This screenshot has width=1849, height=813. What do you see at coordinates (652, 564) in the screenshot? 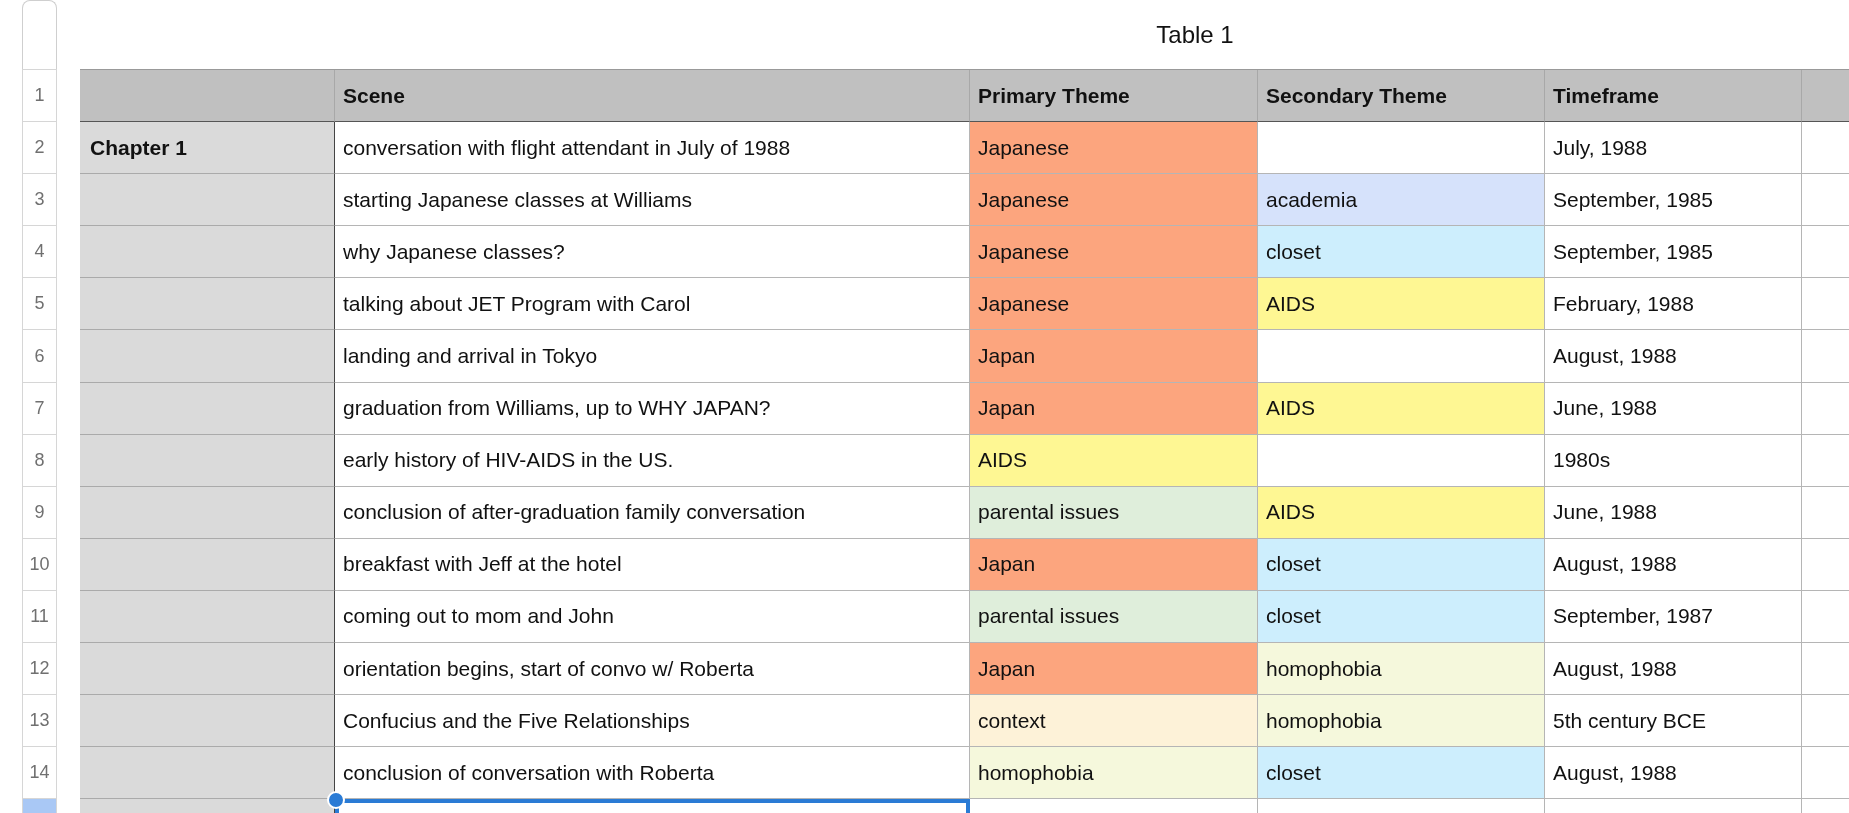
I see `table-cell: breakfast with Jeff at the hotel` at bounding box center [652, 564].